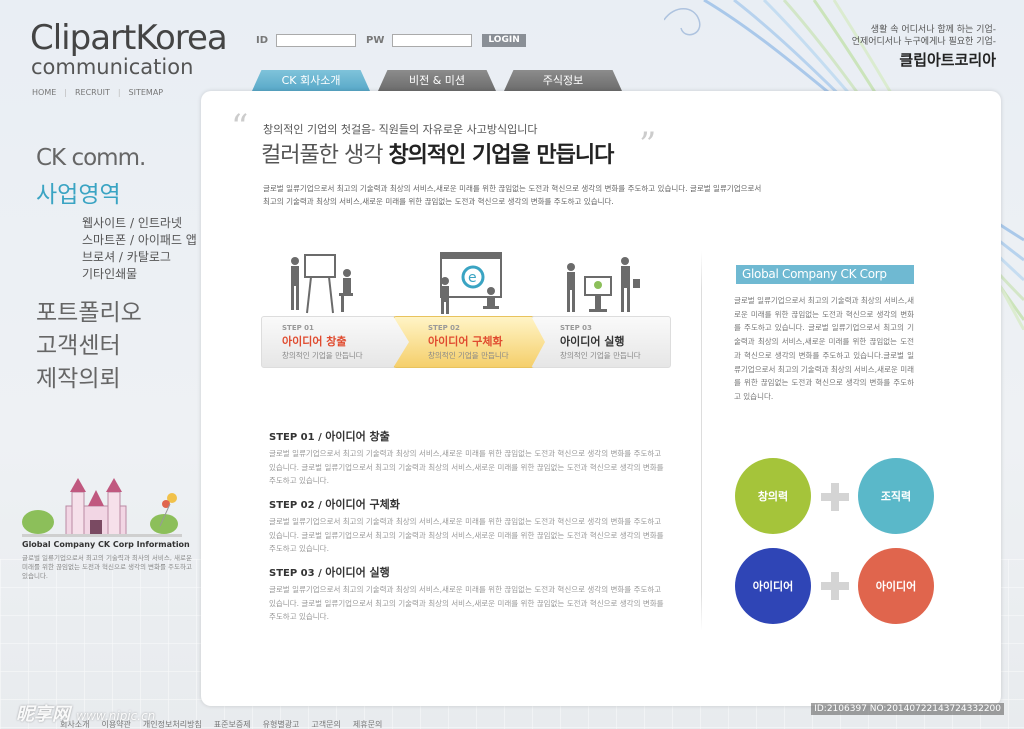 This screenshot has height=729, width=1024. I want to click on pw-input, so click(432, 40).